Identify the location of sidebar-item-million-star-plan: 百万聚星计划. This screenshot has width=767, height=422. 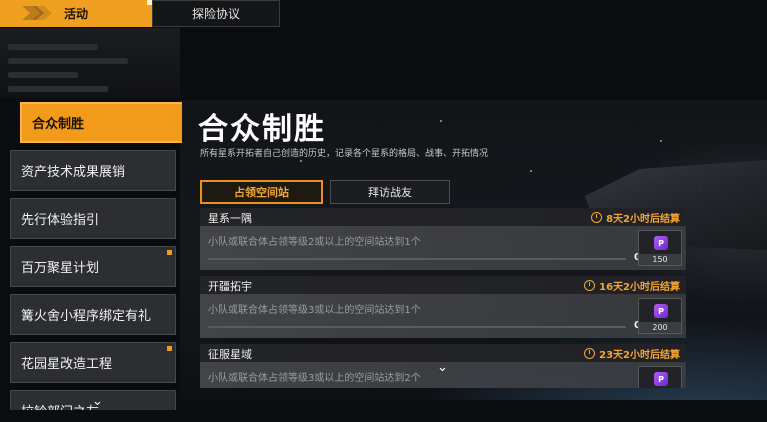
(93, 266).